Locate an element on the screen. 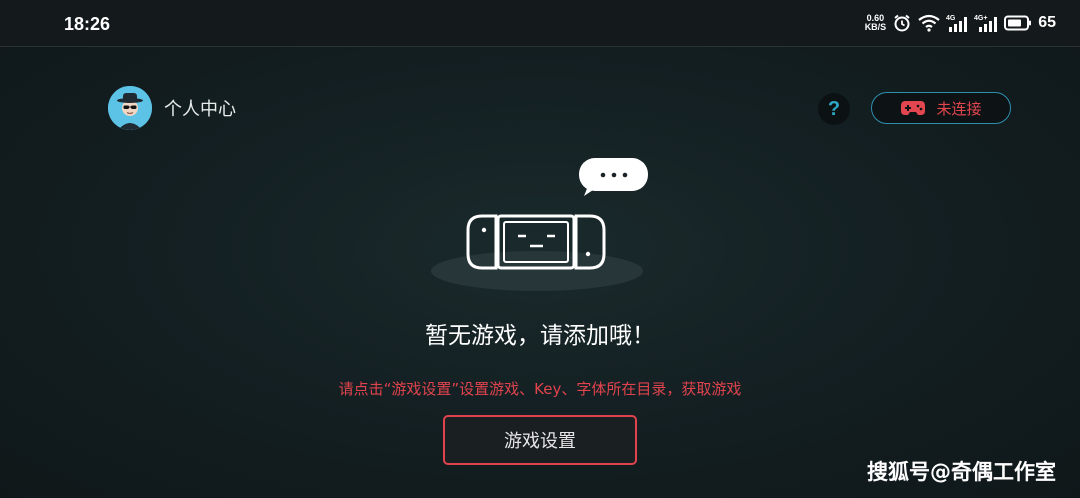 The image size is (1080, 498). controller-connection-button: 未连接 is located at coordinates (941, 108).